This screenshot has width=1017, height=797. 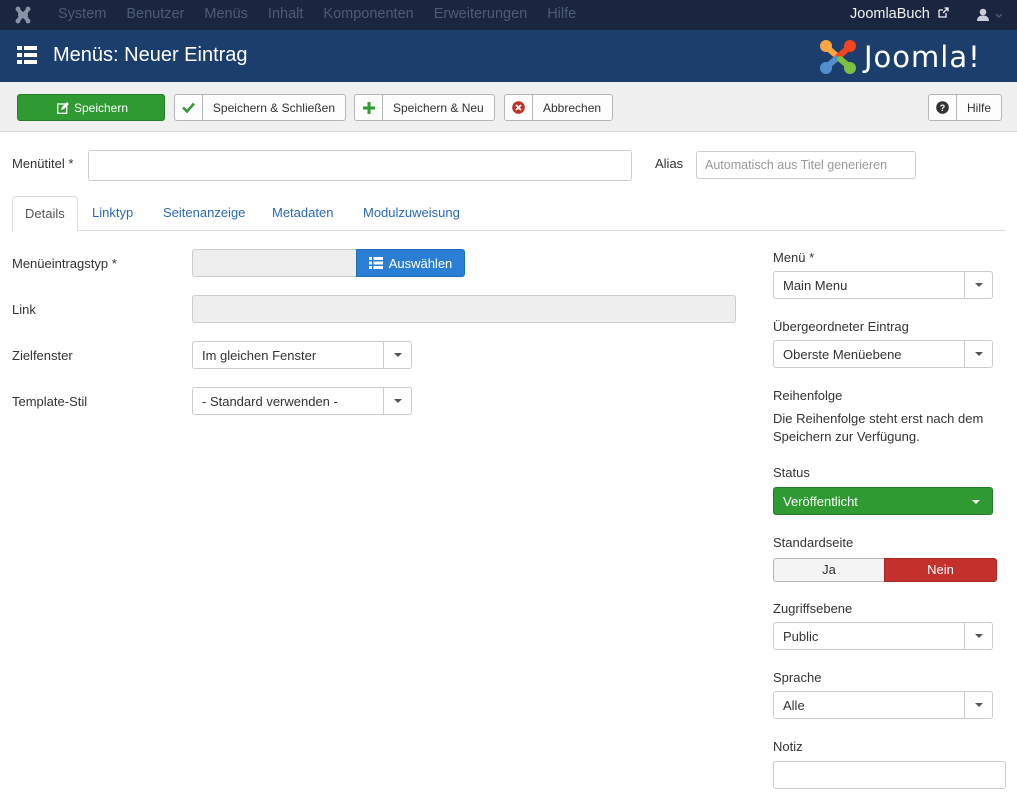 What do you see at coordinates (842, 354) in the screenshot?
I see `parent-item-value: Oberste Menüebene` at bounding box center [842, 354].